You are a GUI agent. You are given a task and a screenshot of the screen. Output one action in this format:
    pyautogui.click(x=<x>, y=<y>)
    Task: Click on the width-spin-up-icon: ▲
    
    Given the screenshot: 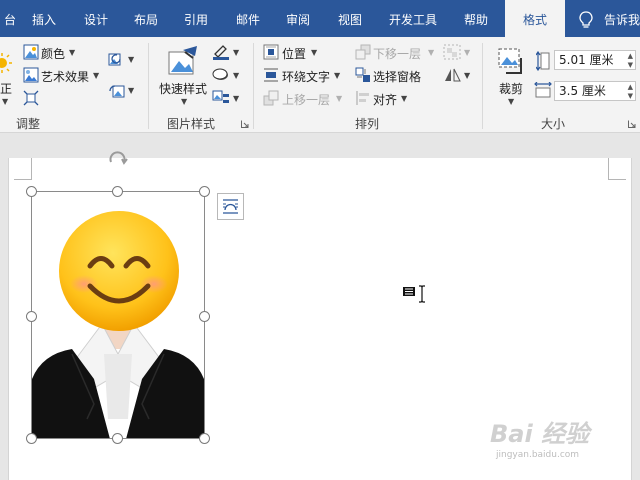 What is the action you would take?
    pyautogui.click(x=630, y=87)
    